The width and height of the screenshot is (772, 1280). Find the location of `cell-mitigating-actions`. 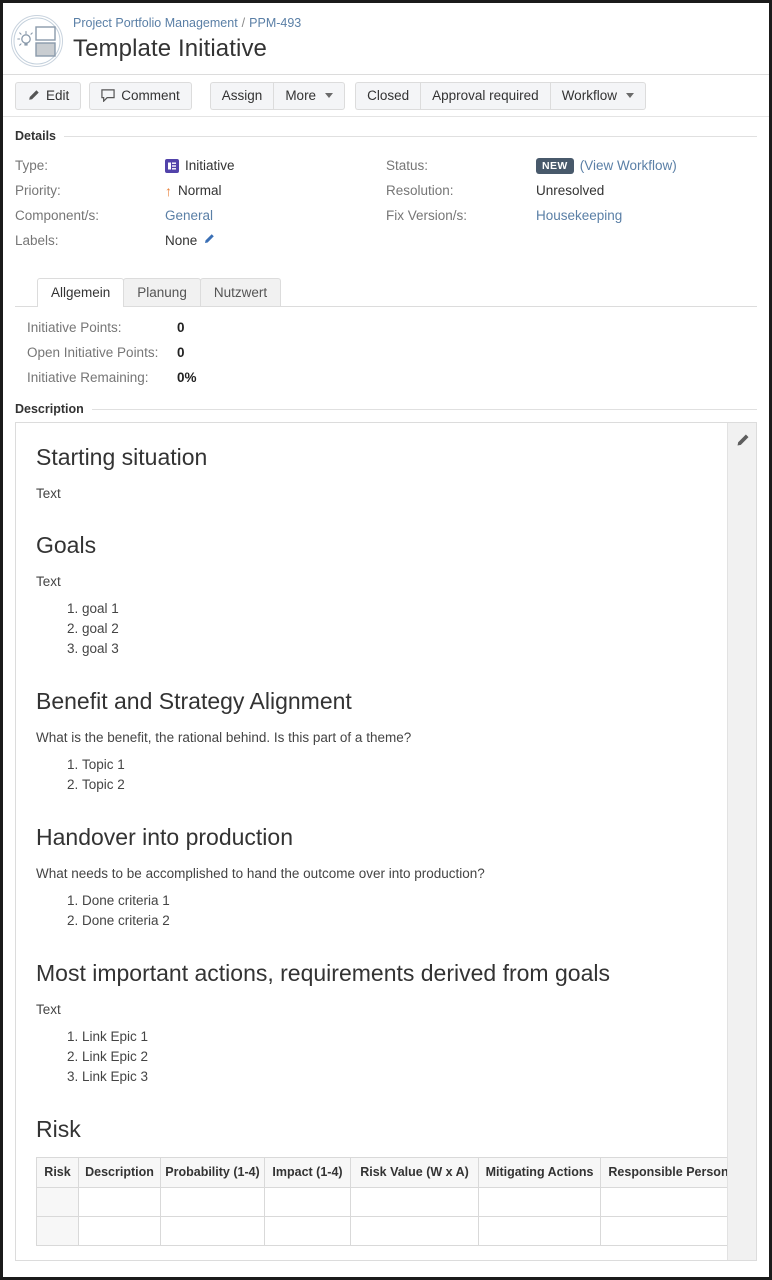

cell-mitigating-actions is located at coordinates (539, 1202).